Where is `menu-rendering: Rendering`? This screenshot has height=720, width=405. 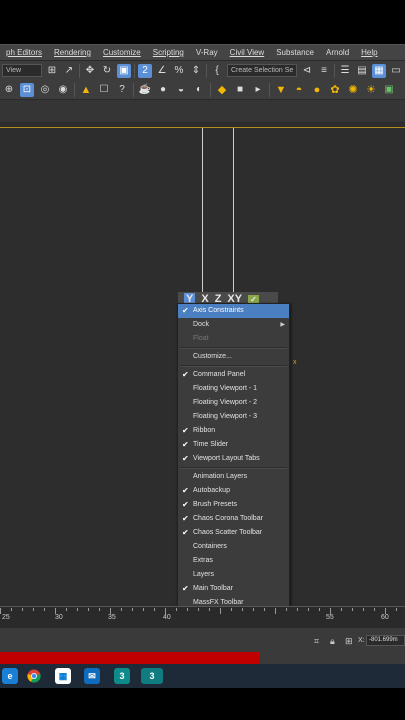 menu-rendering: Rendering is located at coordinates (72, 52).